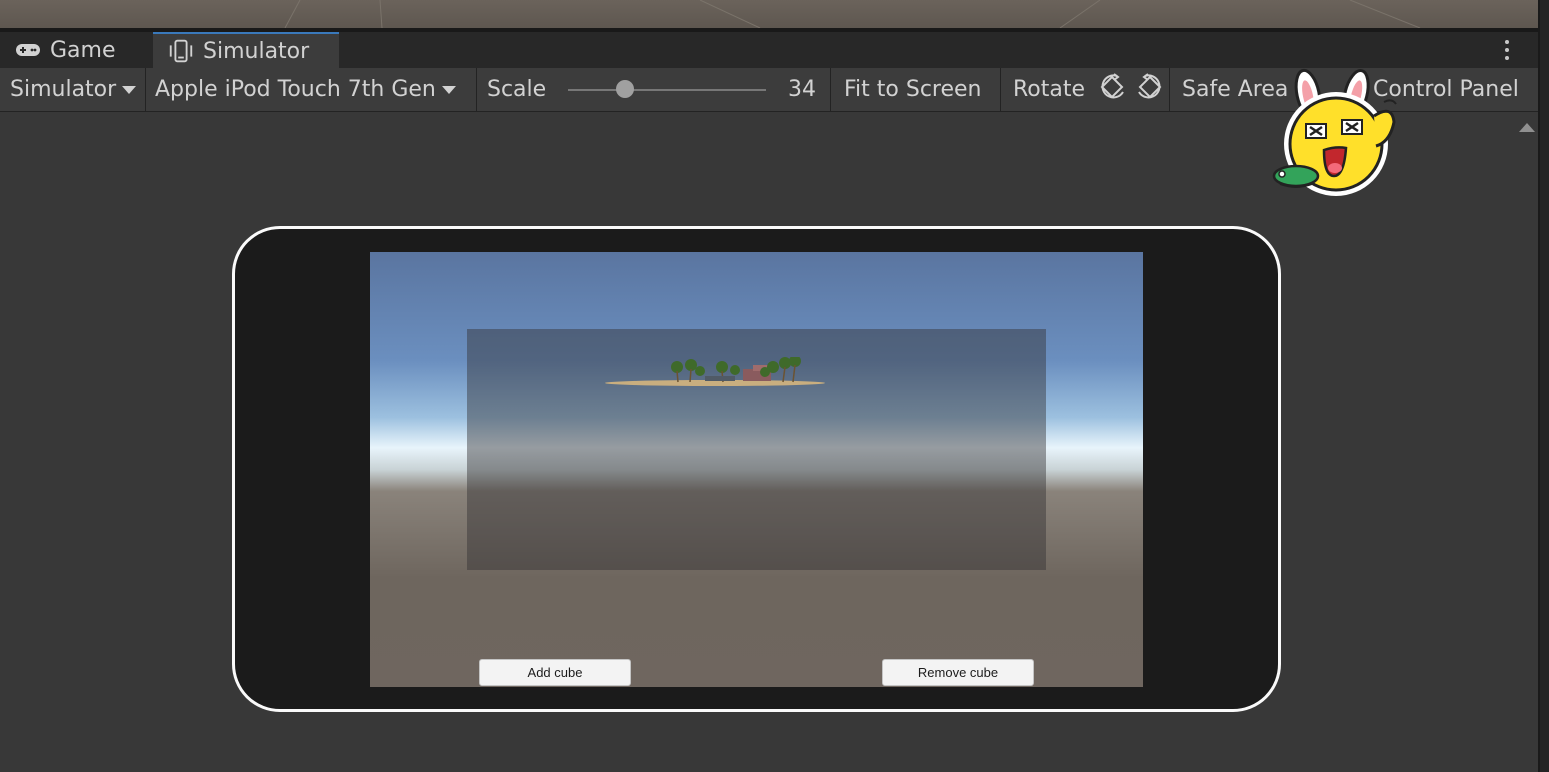 The image size is (1549, 772). I want to click on device-dropdown-label: Apple iPod Touch 7th Gen, so click(295, 89).